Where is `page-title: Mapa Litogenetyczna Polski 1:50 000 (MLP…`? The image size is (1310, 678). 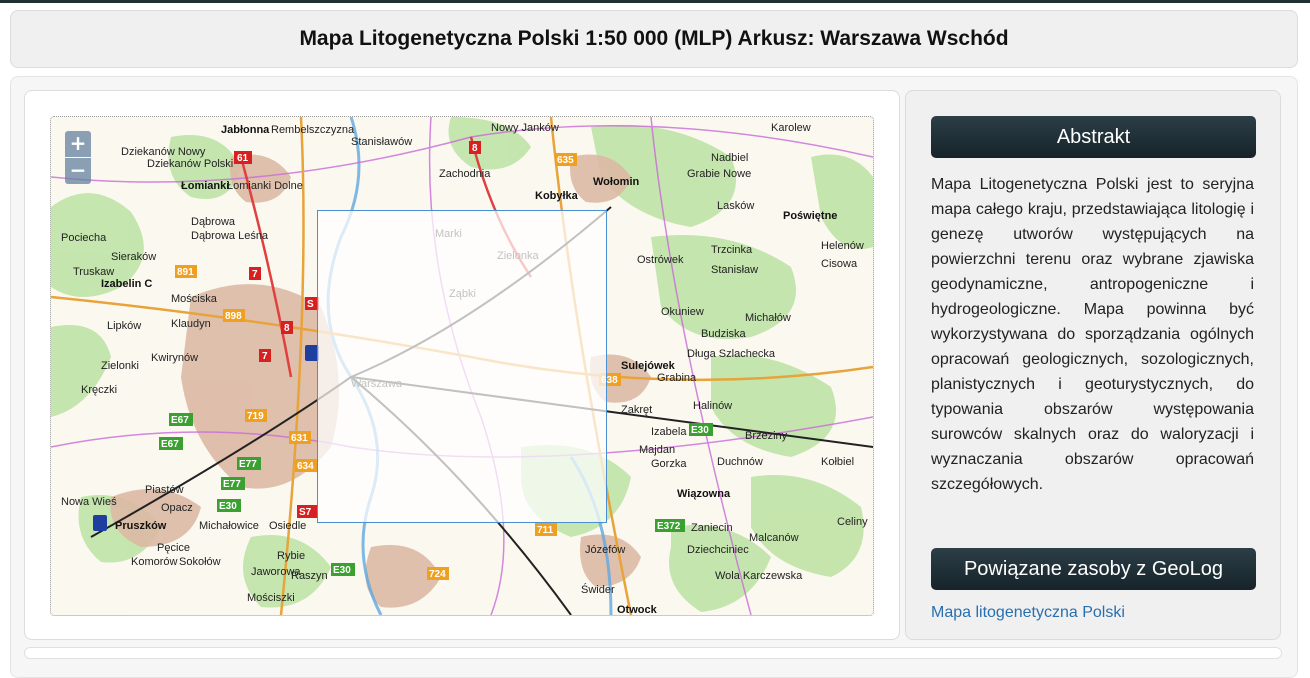 page-title: Mapa Litogenetyczna Polski 1:50 000 (MLP… is located at coordinates (654, 38).